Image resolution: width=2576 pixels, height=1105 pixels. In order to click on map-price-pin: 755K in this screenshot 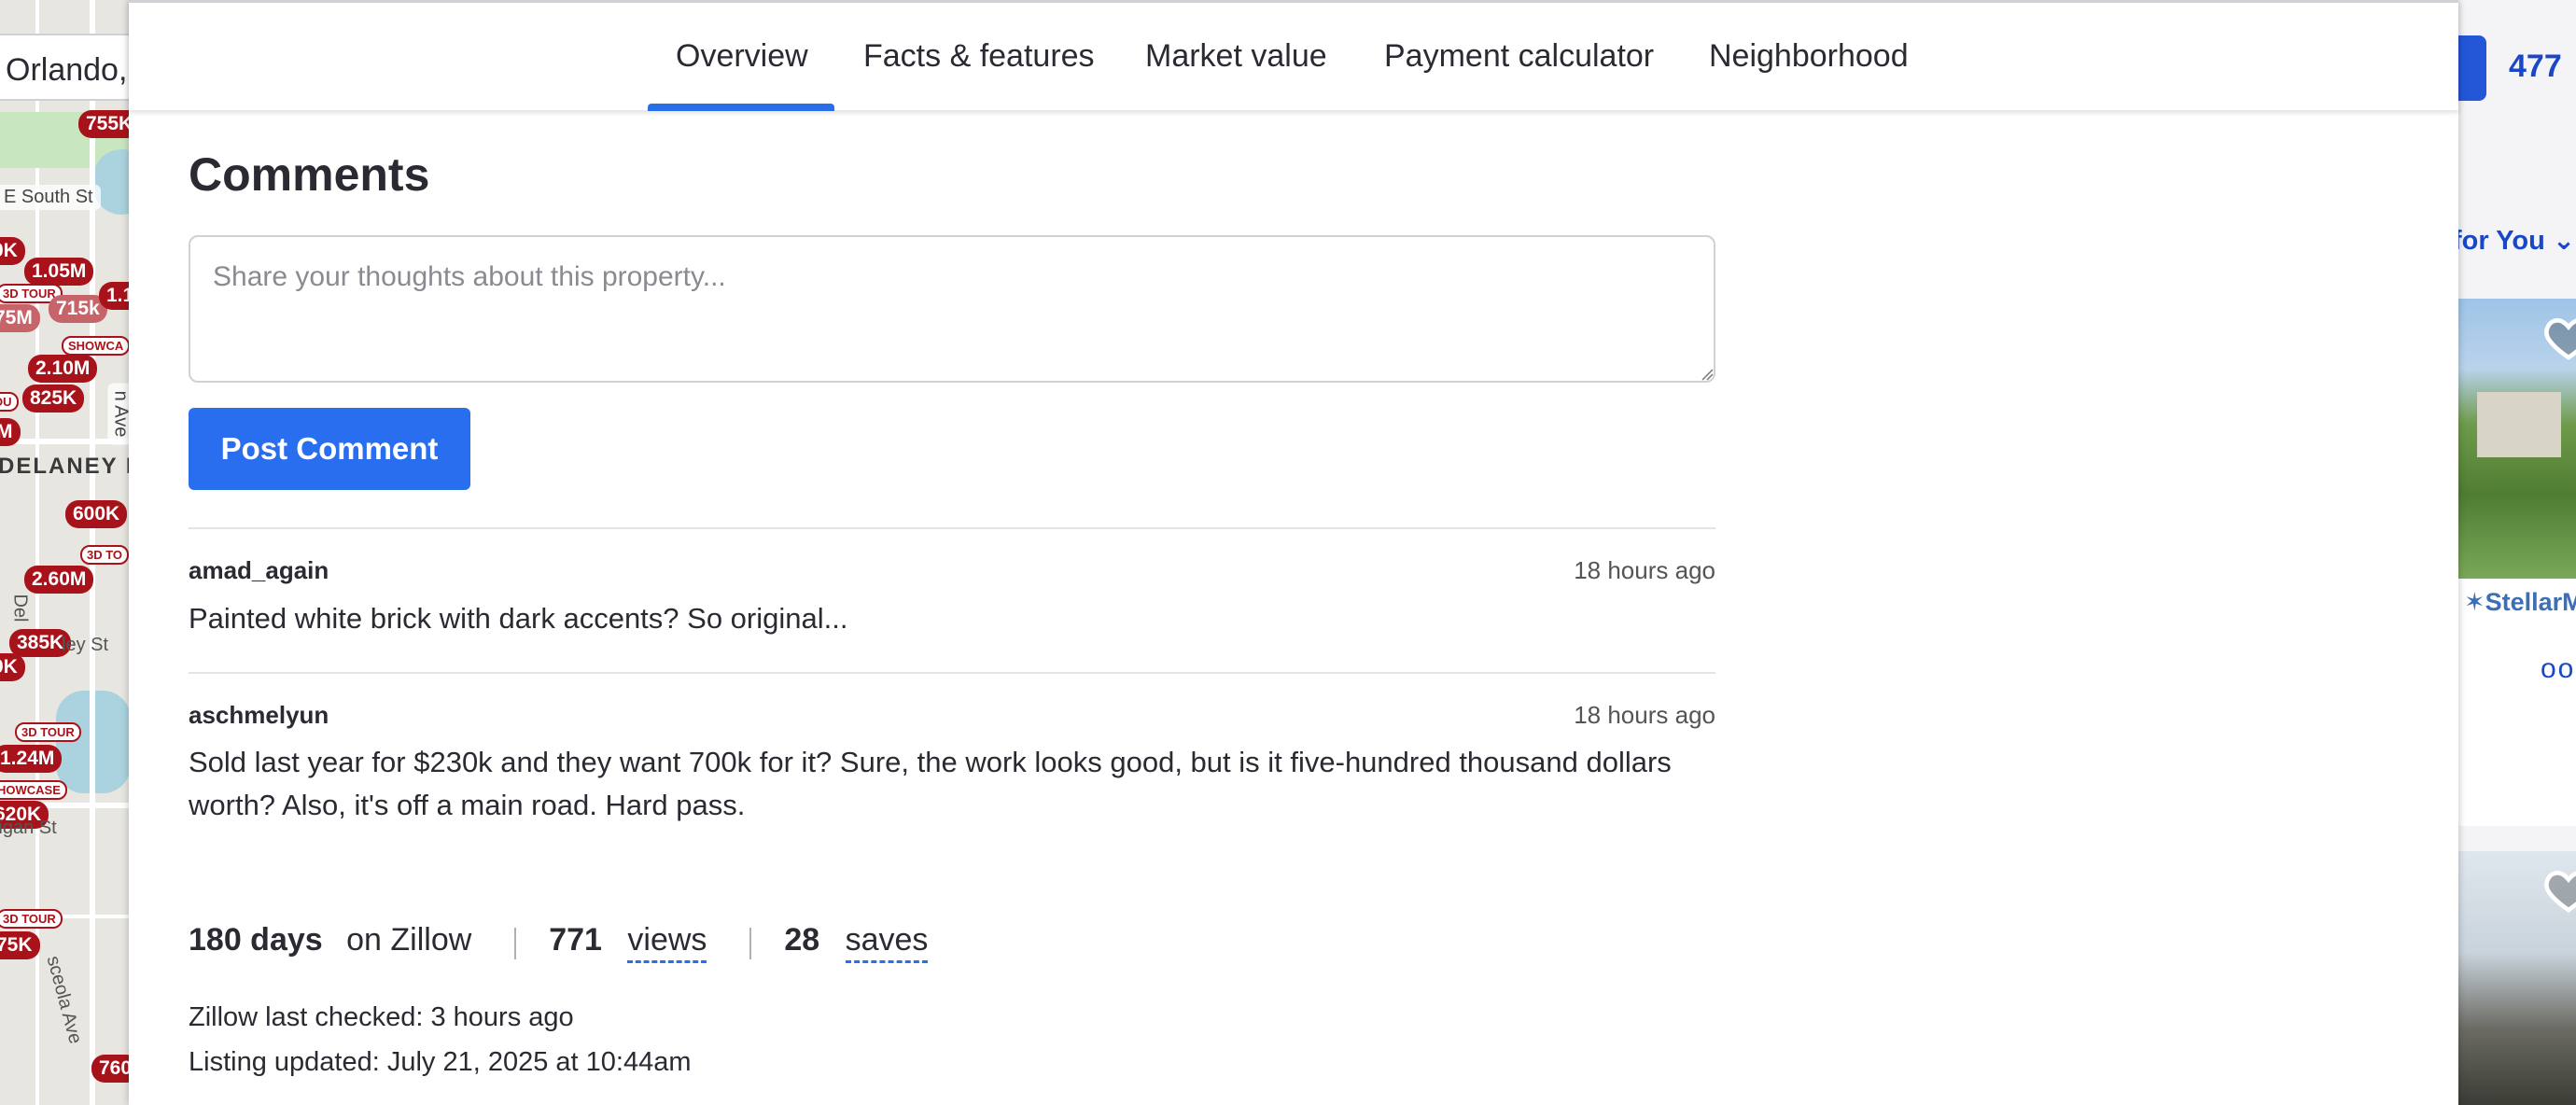, I will do `click(104, 124)`.